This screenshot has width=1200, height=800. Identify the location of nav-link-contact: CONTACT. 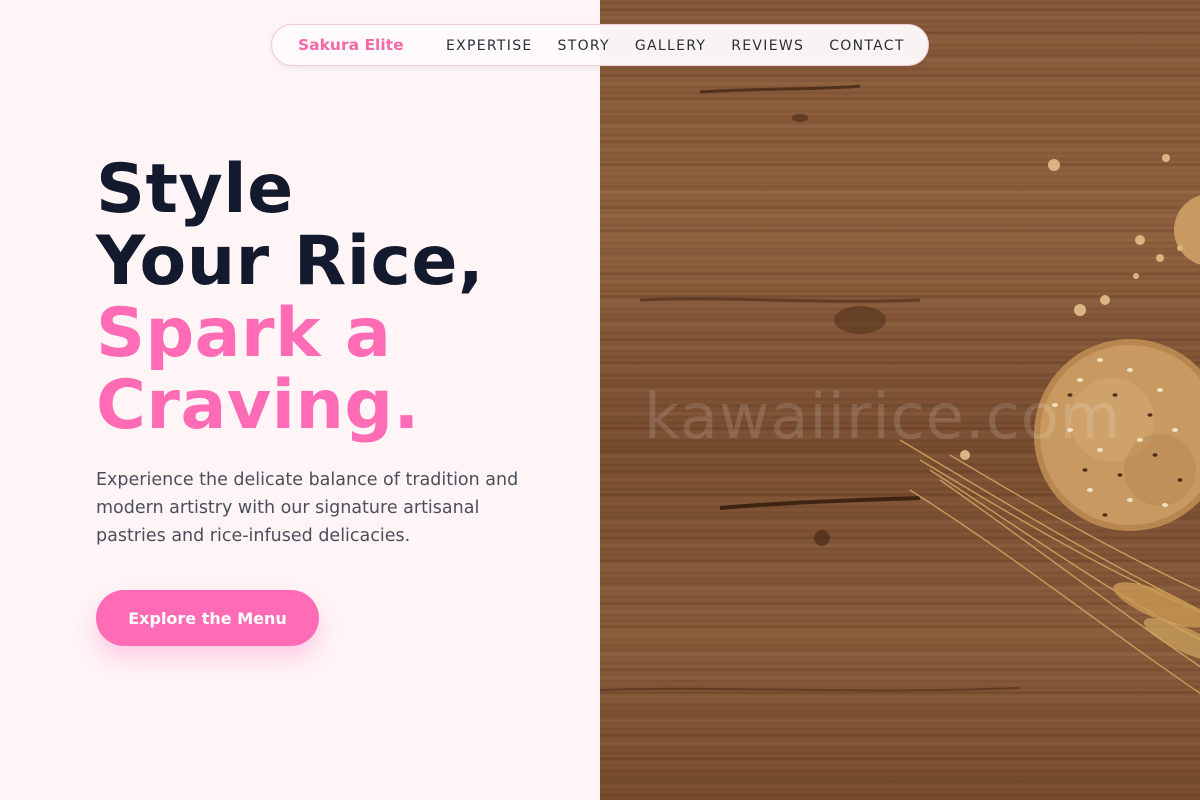
(867, 46).